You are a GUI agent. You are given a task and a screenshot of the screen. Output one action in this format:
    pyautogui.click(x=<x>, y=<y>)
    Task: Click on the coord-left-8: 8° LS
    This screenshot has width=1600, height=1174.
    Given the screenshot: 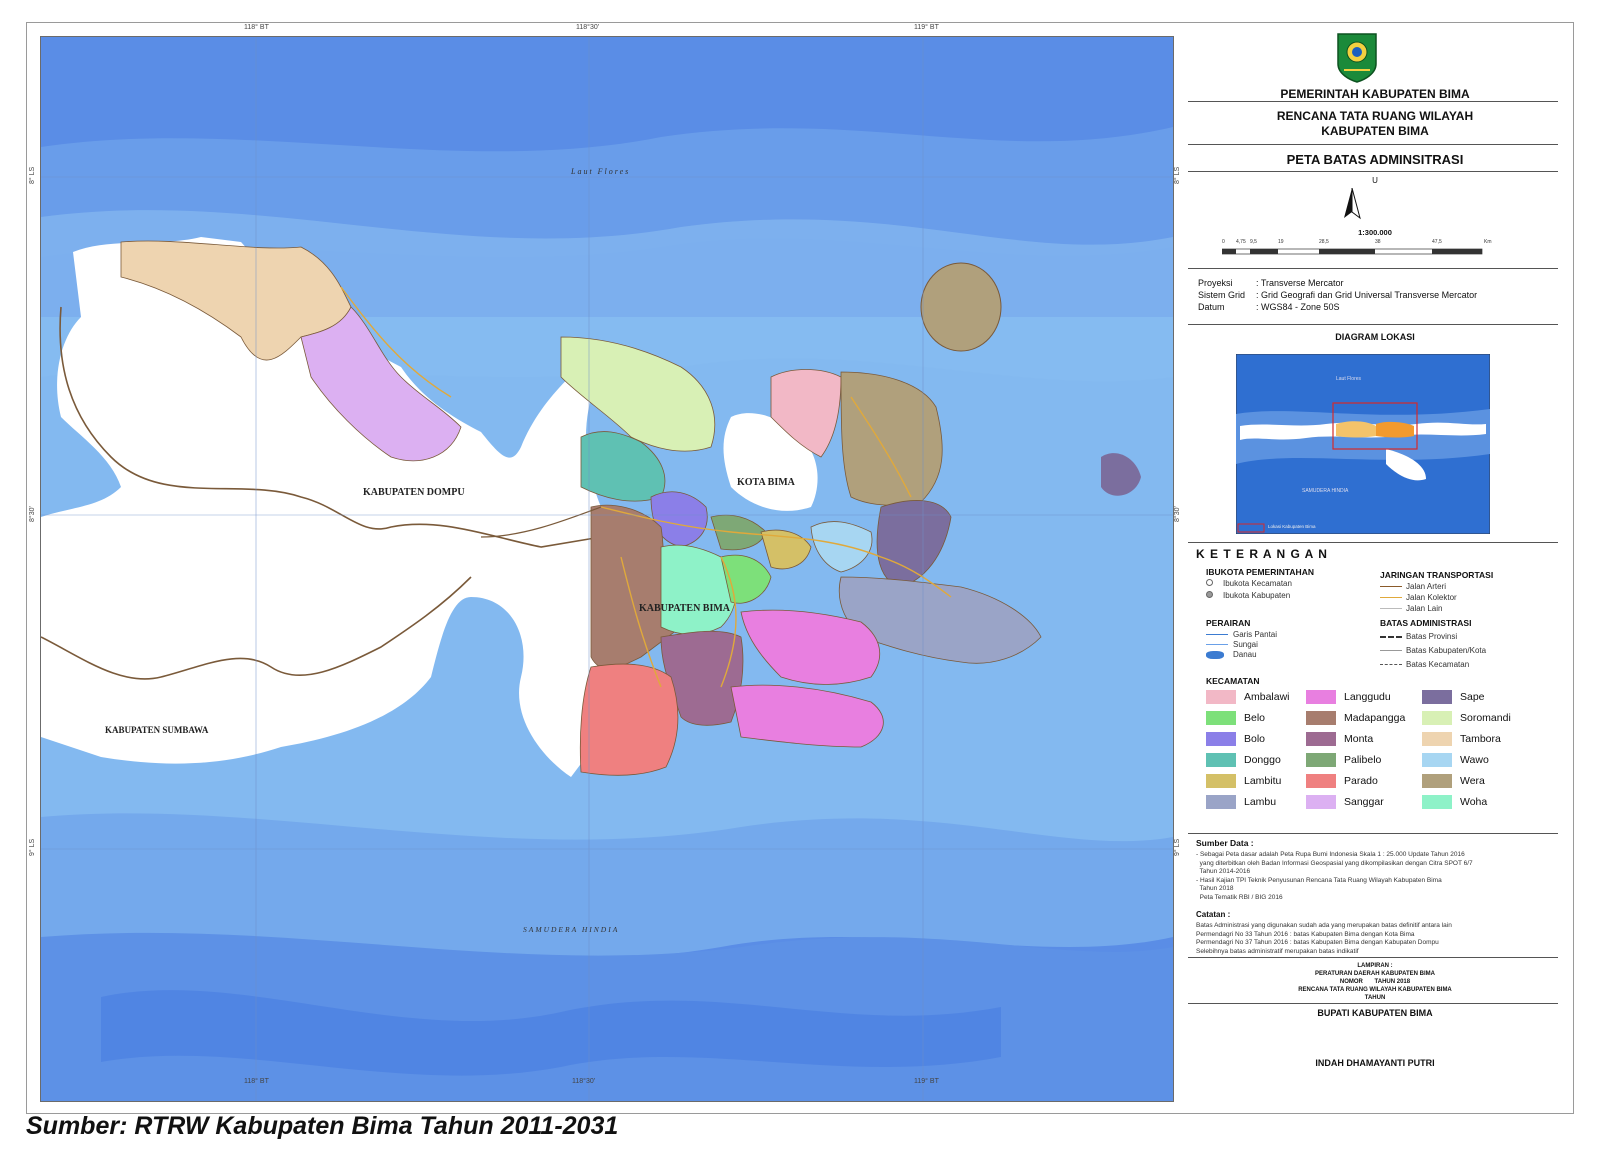 What is the action you would take?
    pyautogui.click(x=32, y=175)
    